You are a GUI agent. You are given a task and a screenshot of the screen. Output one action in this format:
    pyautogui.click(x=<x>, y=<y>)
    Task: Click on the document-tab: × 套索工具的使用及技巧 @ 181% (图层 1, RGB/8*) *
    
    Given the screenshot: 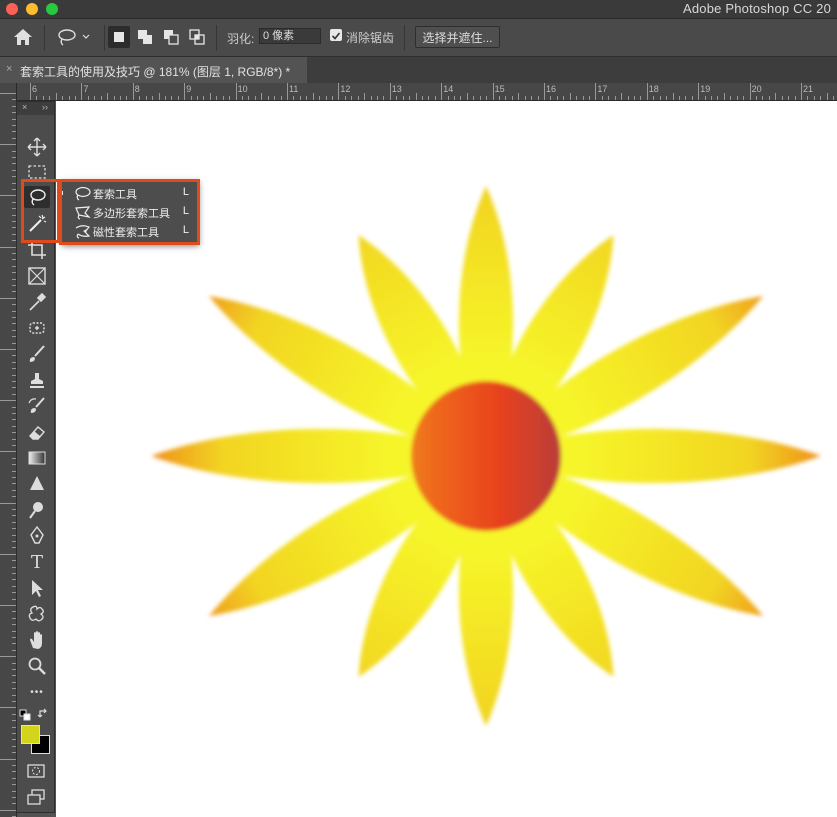 What is the action you would take?
    pyautogui.click(x=153, y=70)
    